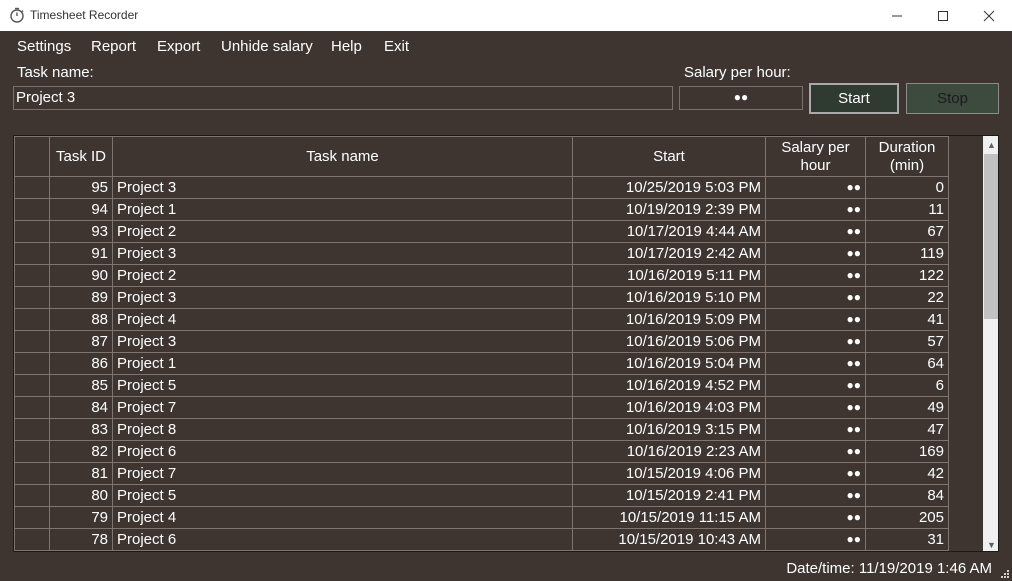 The height and width of the screenshot is (581, 1012). Describe the element at coordinates (342, 429) in the screenshot. I see `cell-task-name: Project 8` at that location.